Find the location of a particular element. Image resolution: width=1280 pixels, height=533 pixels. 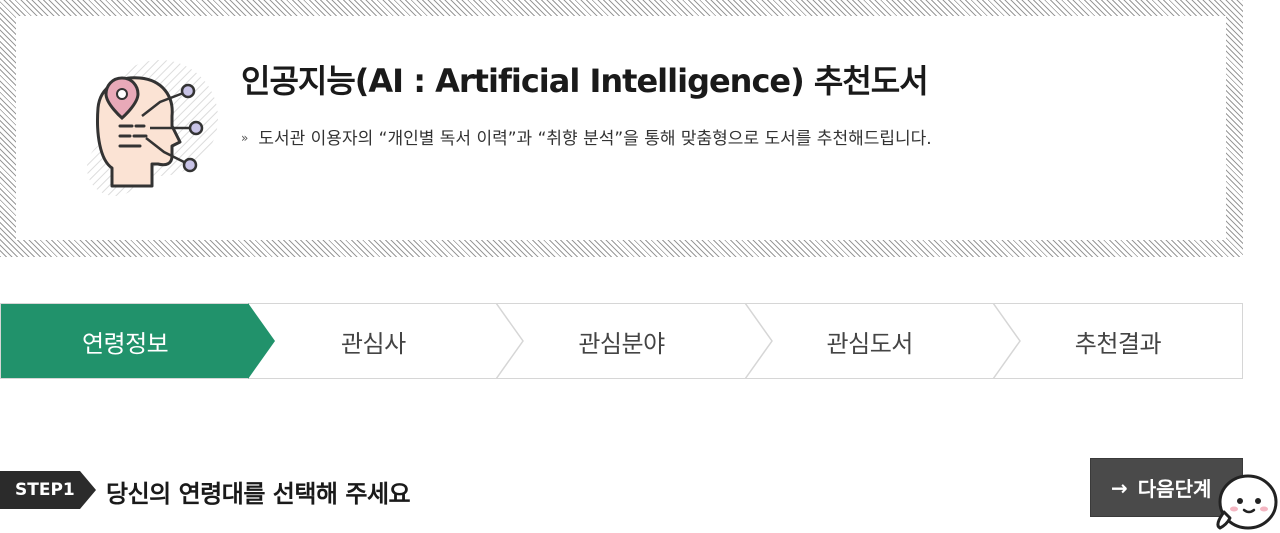

ai-head-icon is located at coordinates (152, 128).